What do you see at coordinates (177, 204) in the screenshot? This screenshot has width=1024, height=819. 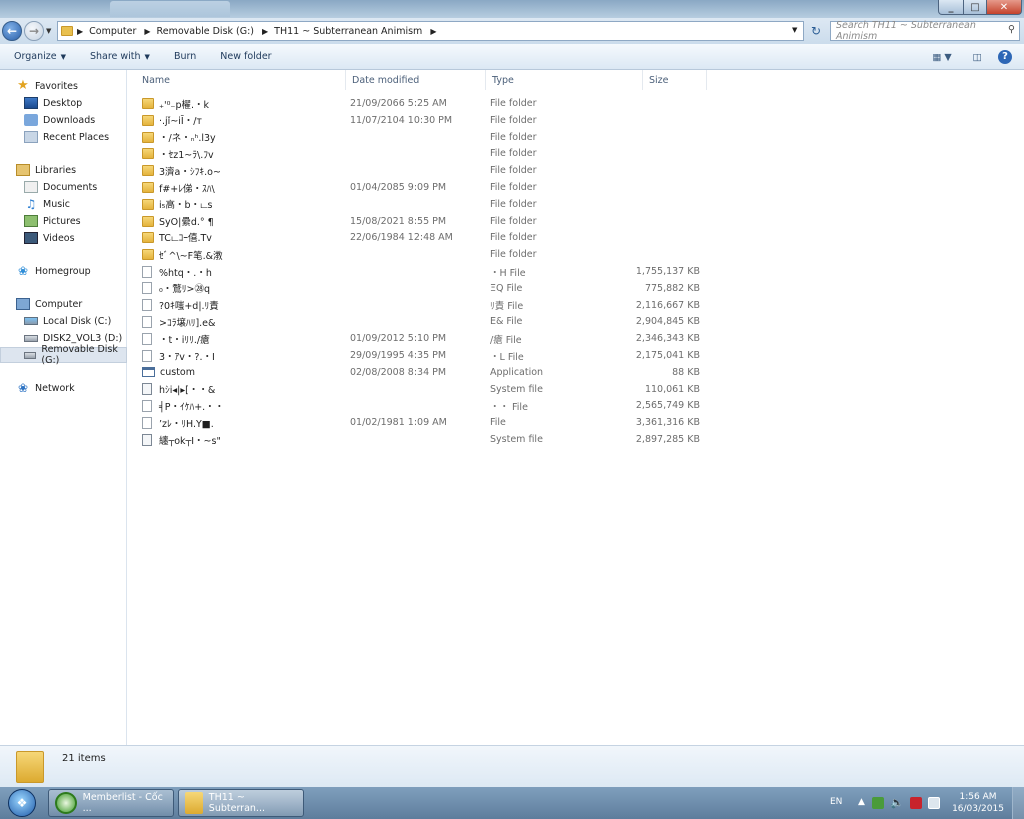 I see `file-name-cell: i₅高・b・டs` at bounding box center [177, 204].